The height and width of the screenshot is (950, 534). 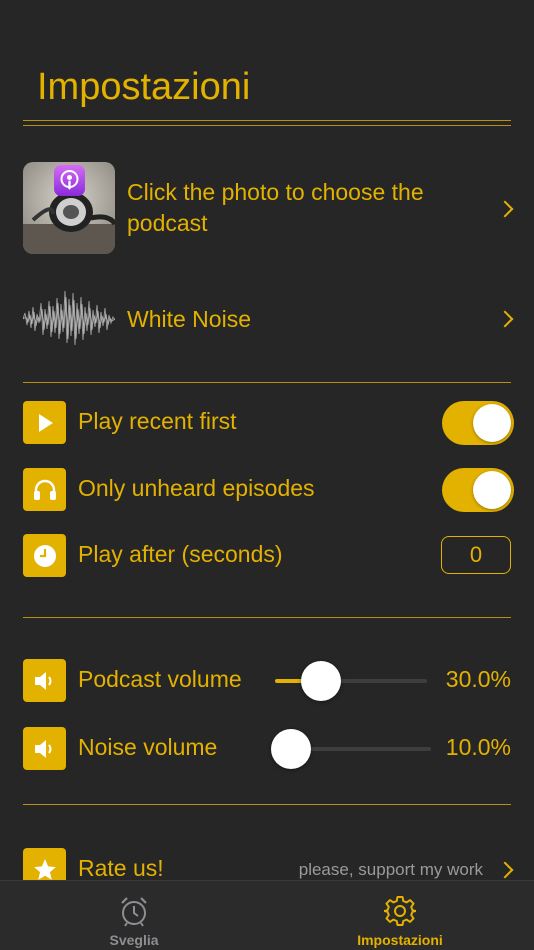 What do you see at coordinates (148, 747) in the screenshot?
I see `noise-volume-label: Noise volume` at bounding box center [148, 747].